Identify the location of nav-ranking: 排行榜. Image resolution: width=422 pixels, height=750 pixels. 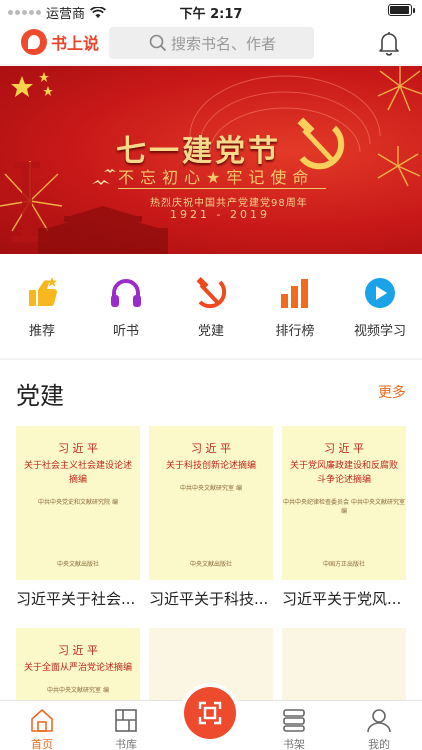
(295, 307).